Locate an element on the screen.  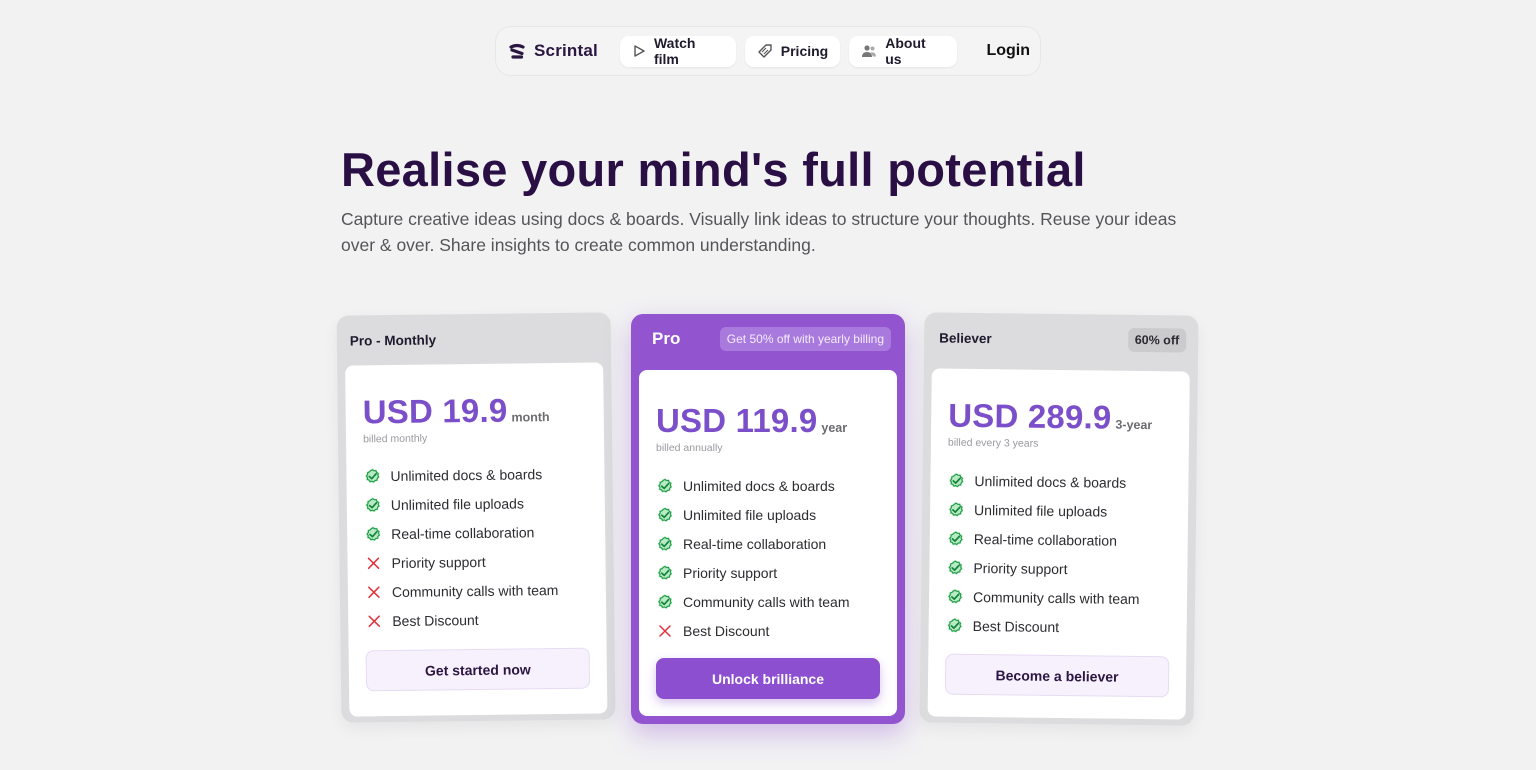
get-started-button: Get started now is located at coordinates (478, 669).